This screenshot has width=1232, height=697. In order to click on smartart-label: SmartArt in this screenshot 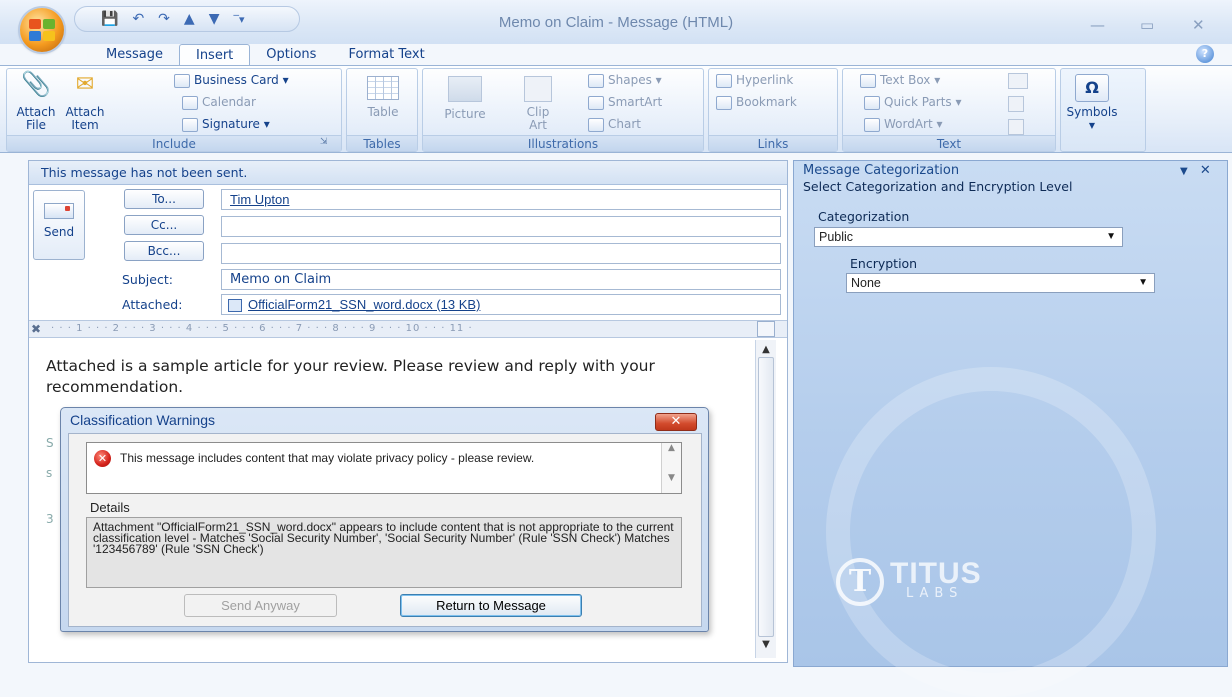, I will do `click(635, 102)`.